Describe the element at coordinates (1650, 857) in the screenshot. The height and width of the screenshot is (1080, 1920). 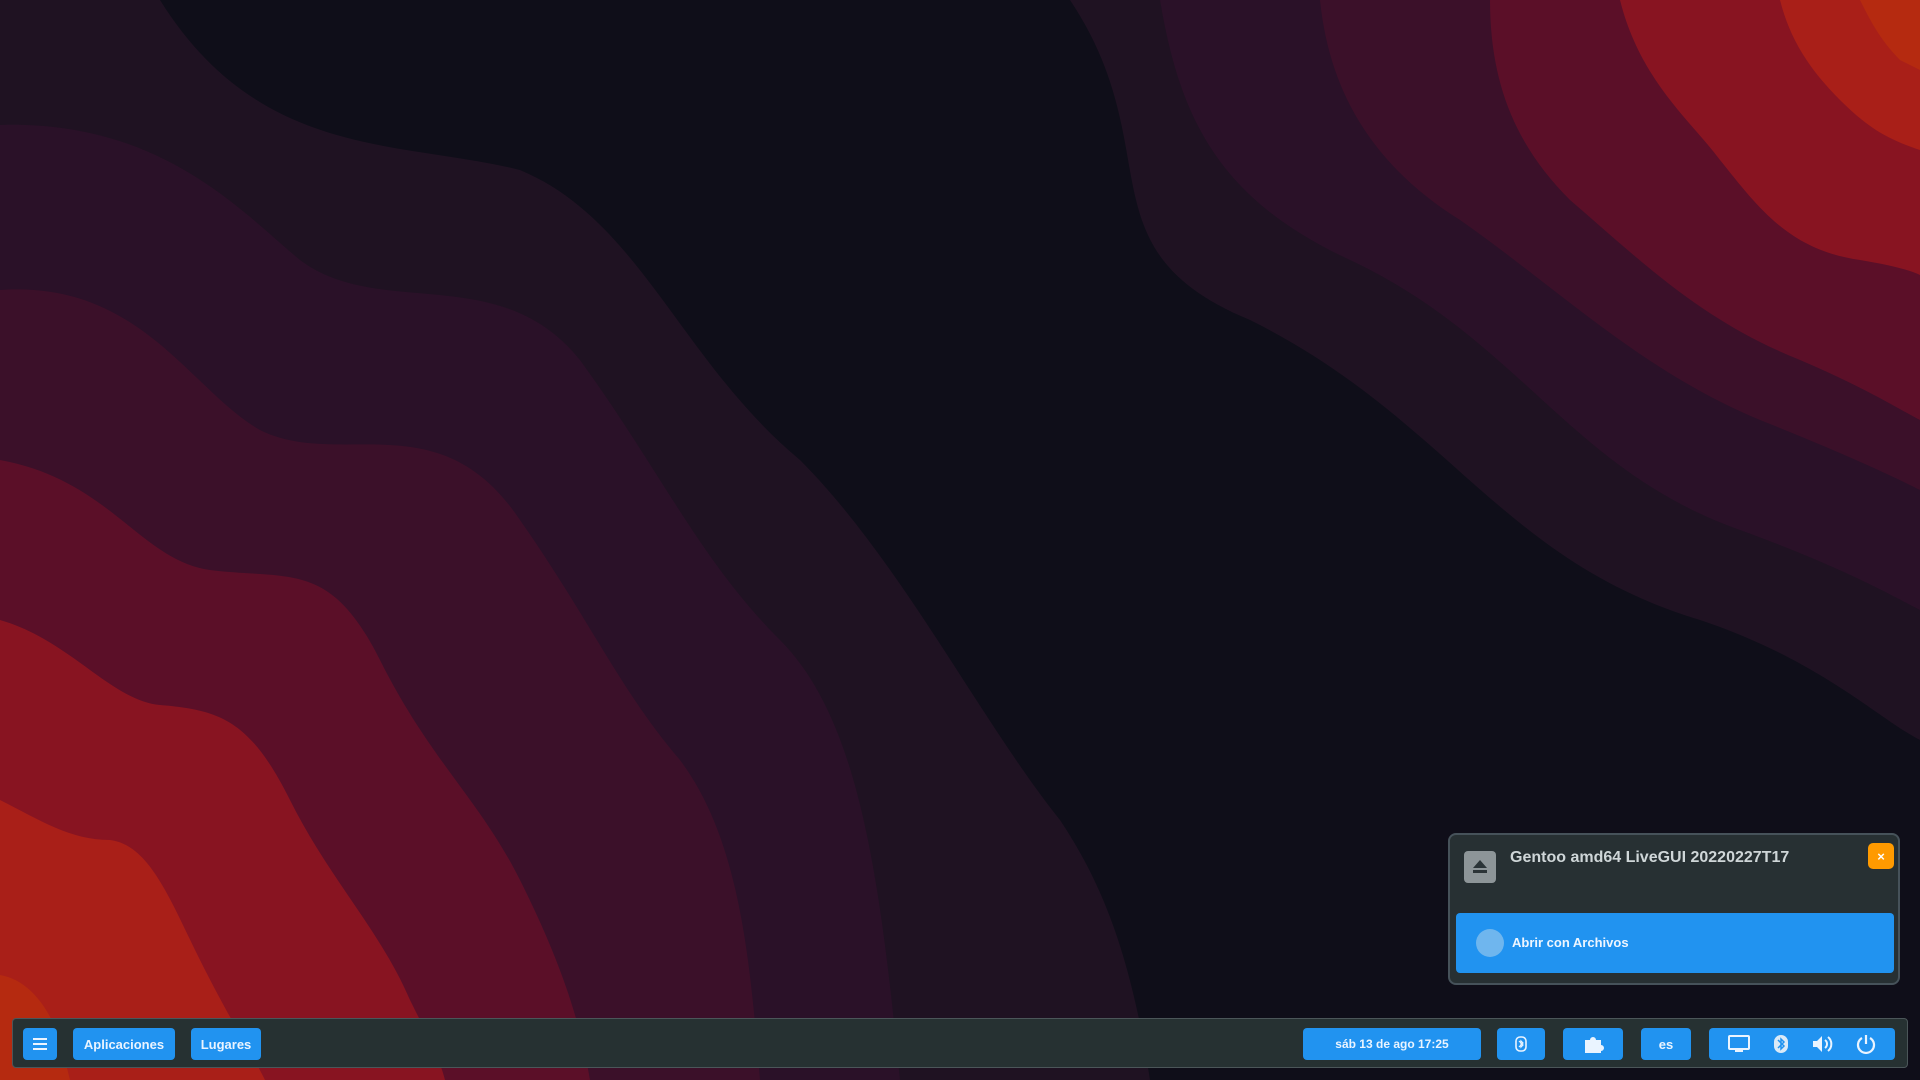
I see `notification-title: Gentoo amd64 LiveGUI 20220227T17` at that location.